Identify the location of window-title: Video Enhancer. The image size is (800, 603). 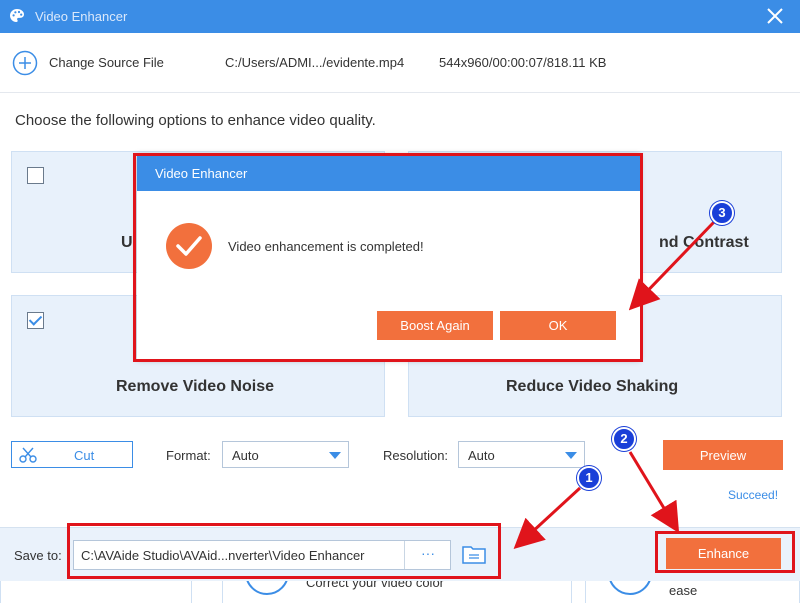
(81, 16).